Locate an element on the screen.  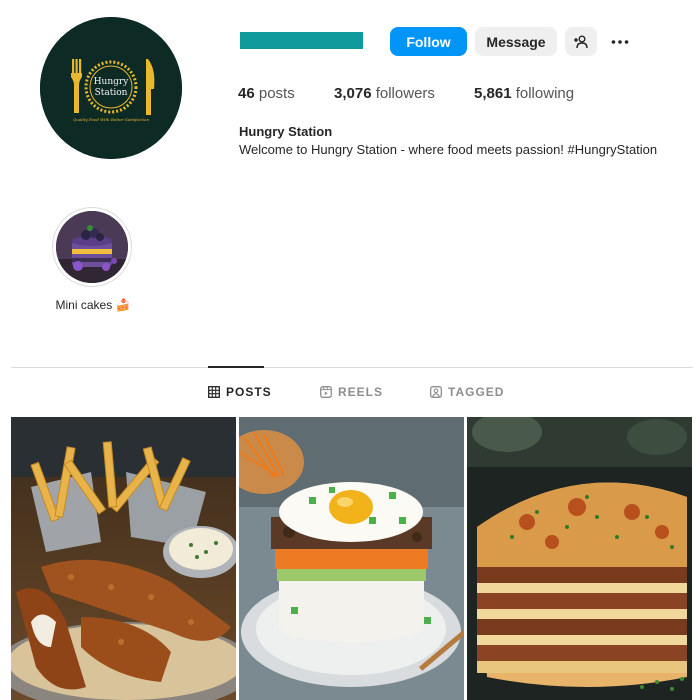
followers-count: 3,076 is located at coordinates (353, 93).